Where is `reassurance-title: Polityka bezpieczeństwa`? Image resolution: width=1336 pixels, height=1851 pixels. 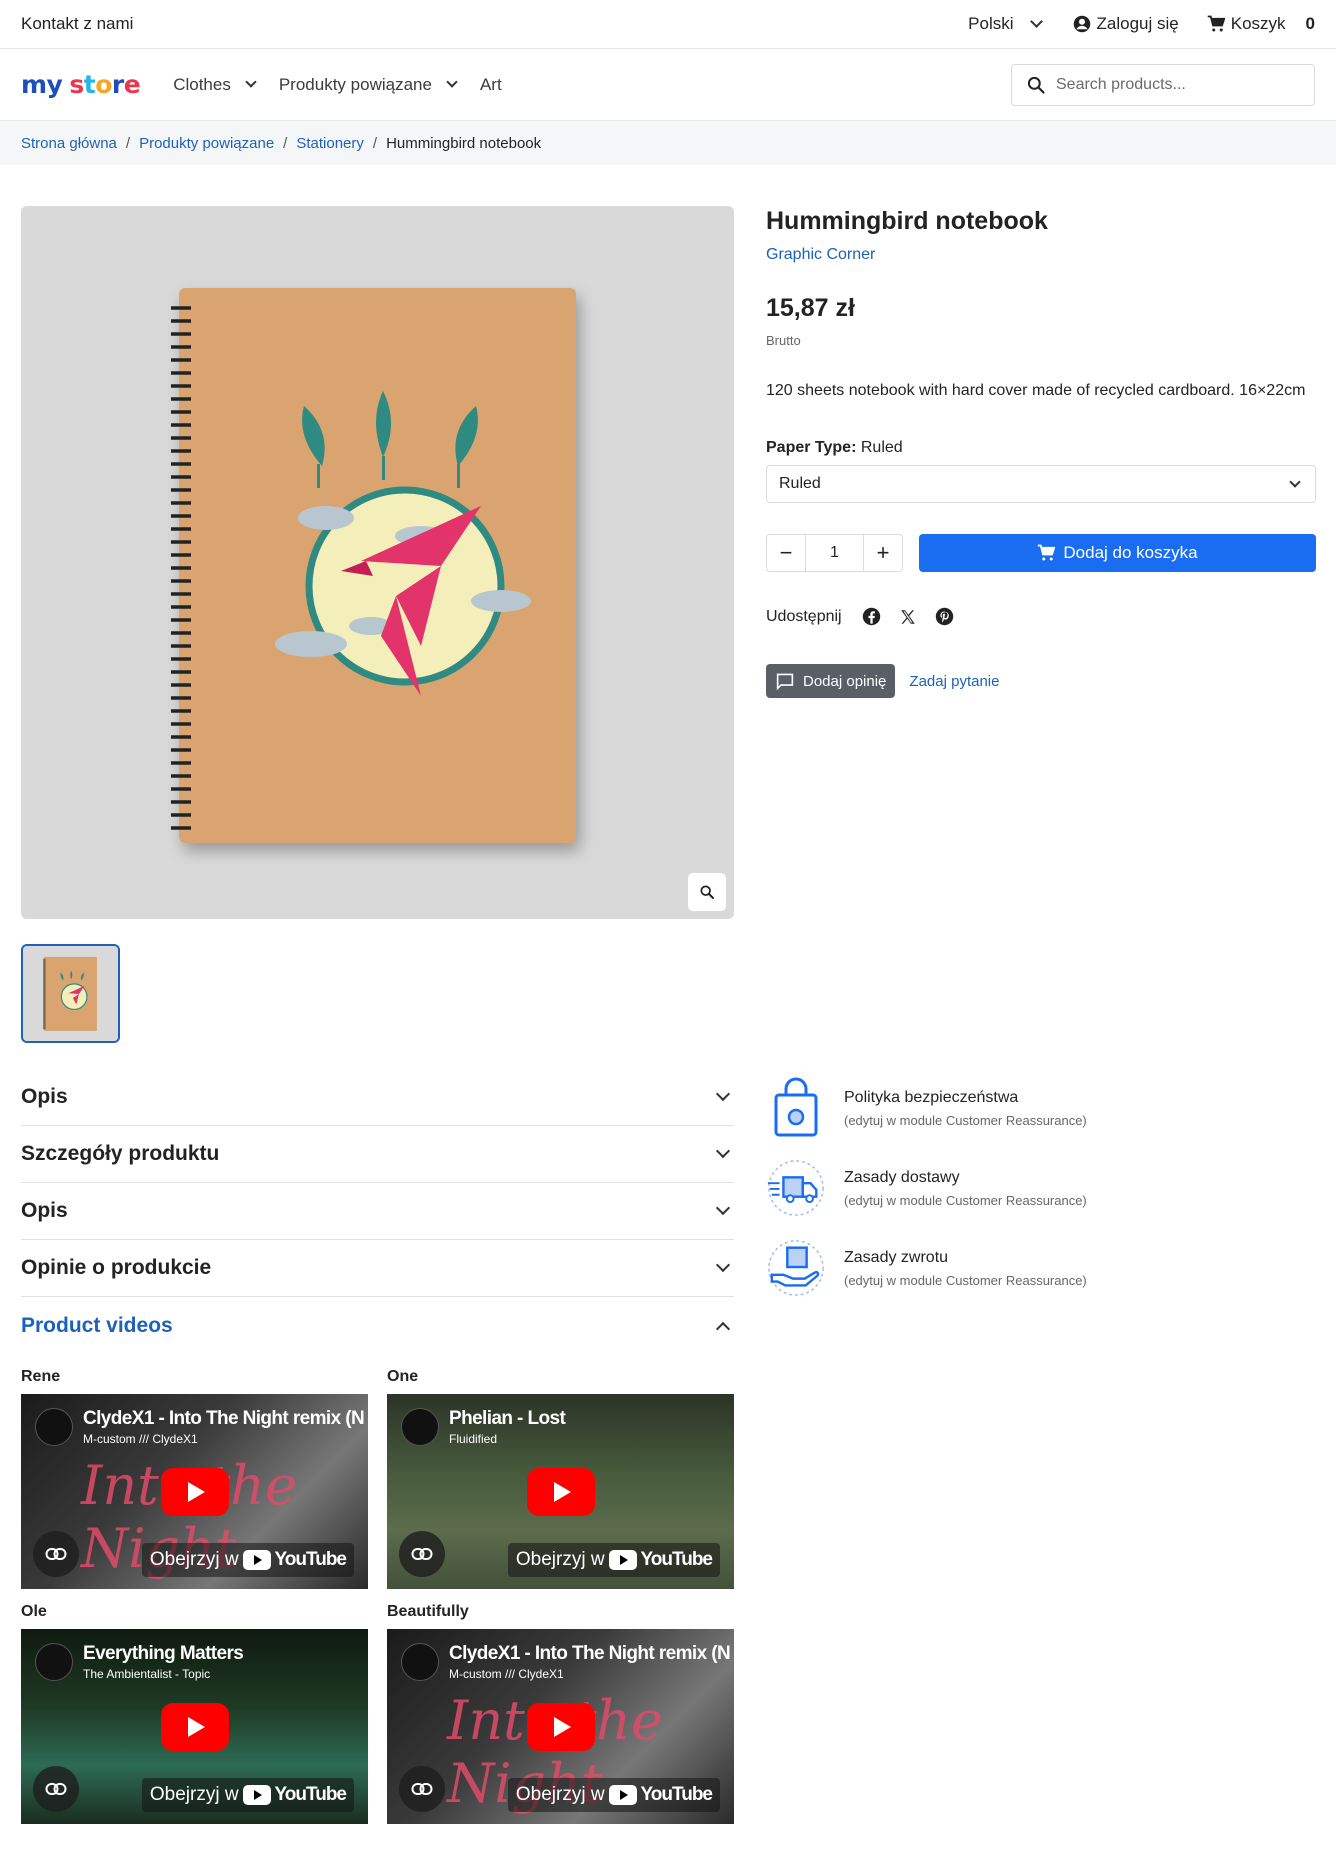 reassurance-title: Polityka bezpieczeństwa is located at coordinates (931, 1097).